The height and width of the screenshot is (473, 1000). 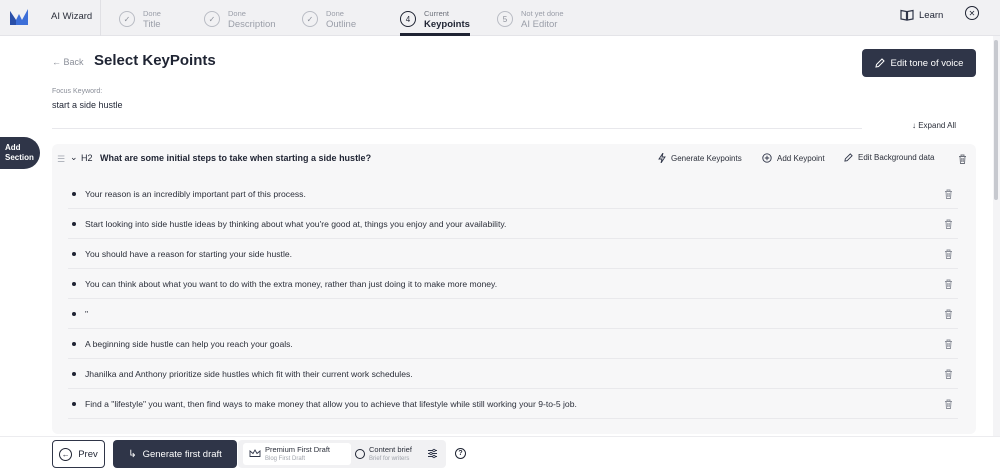 What do you see at coordinates (408, 19) in the screenshot?
I see `step-number-icon: 4` at bounding box center [408, 19].